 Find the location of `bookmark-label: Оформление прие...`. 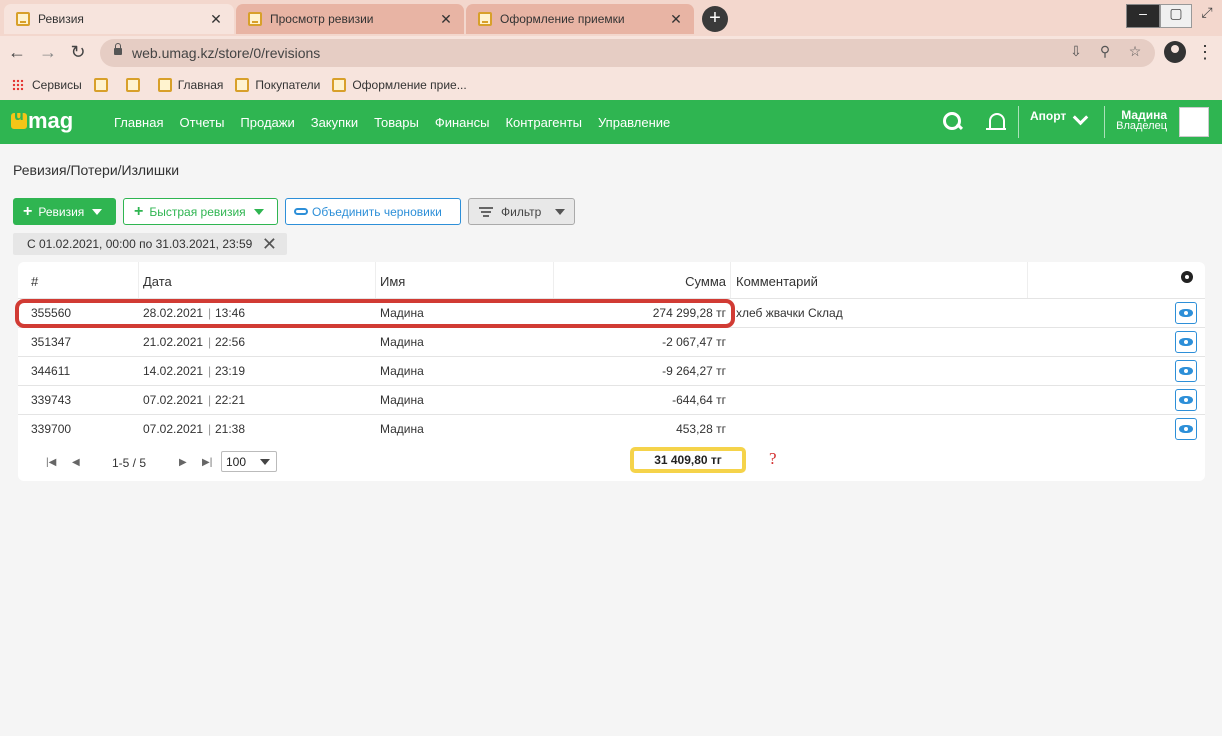

bookmark-label: Оформление прие... is located at coordinates (409, 85).